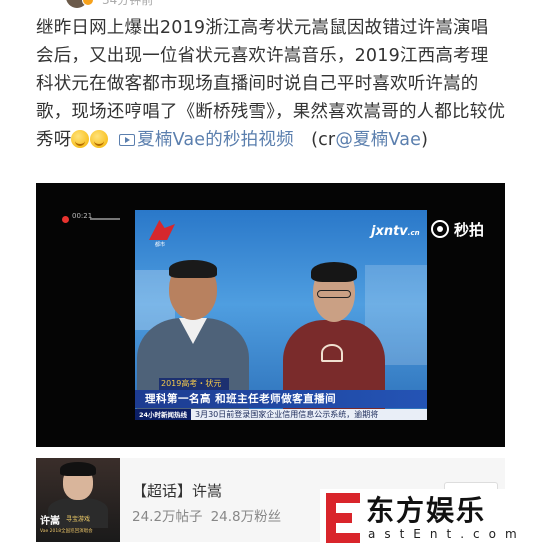 The image size is (540, 550). What do you see at coordinates (204, 140) in the screenshot?
I see `video-link: 夏楠Vae的秒拍视频` at bounding box center [204, 140].